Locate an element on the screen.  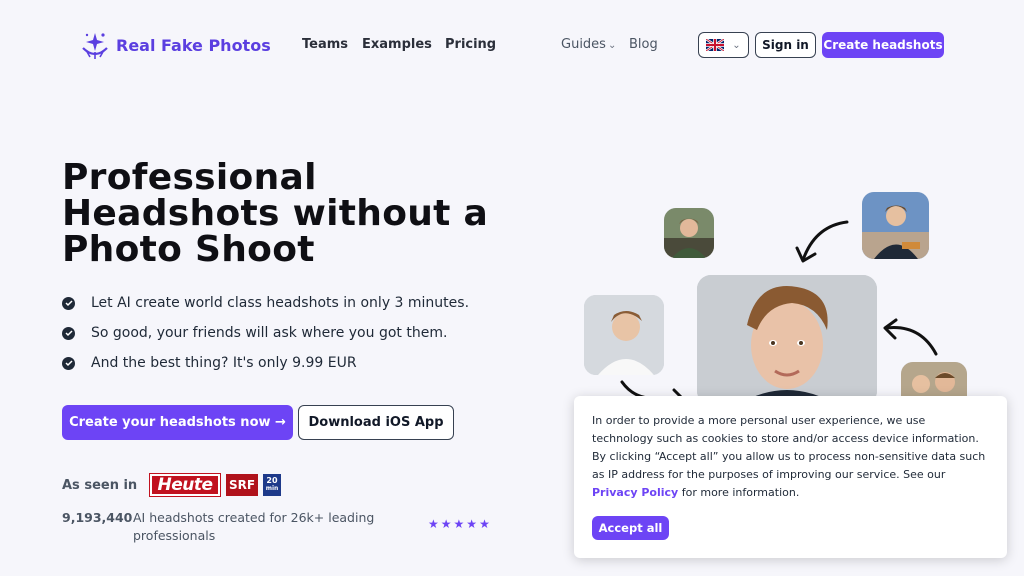
nav-link-guides: Guides ⌄ is located at coordinates (588, 44).